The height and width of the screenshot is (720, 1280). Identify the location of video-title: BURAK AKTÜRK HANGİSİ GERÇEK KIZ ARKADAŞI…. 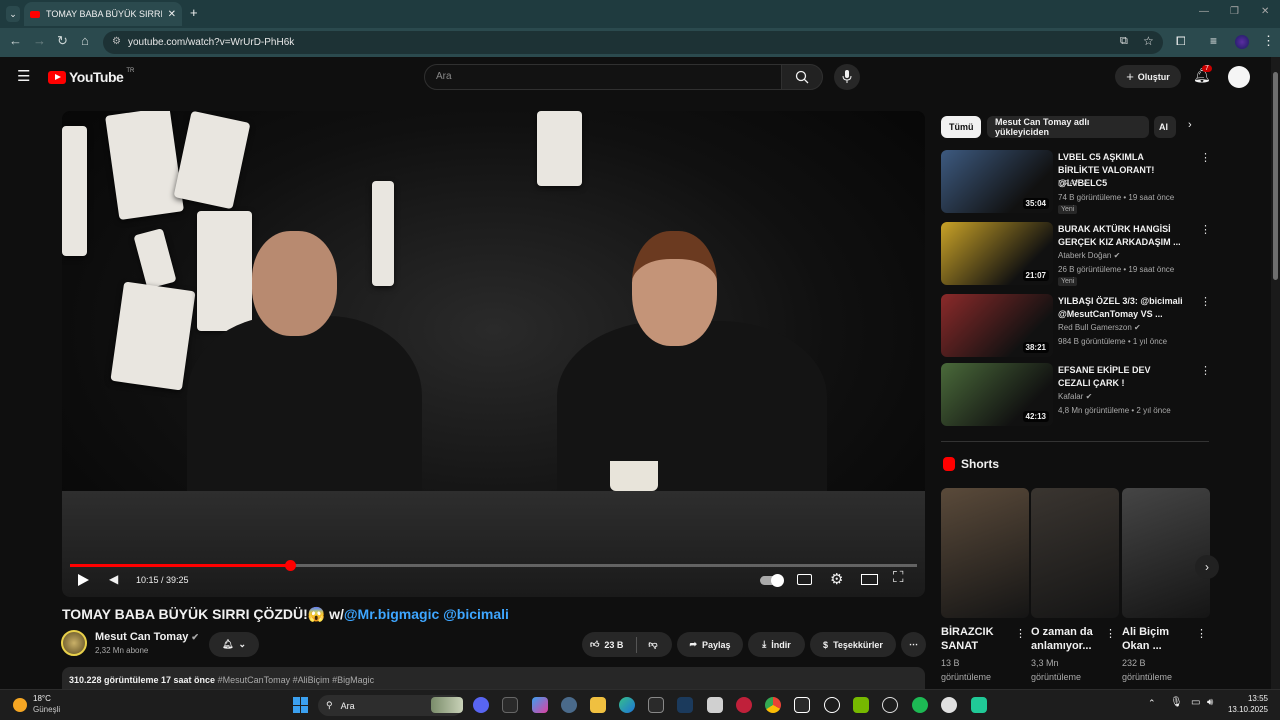
(1120, 236).